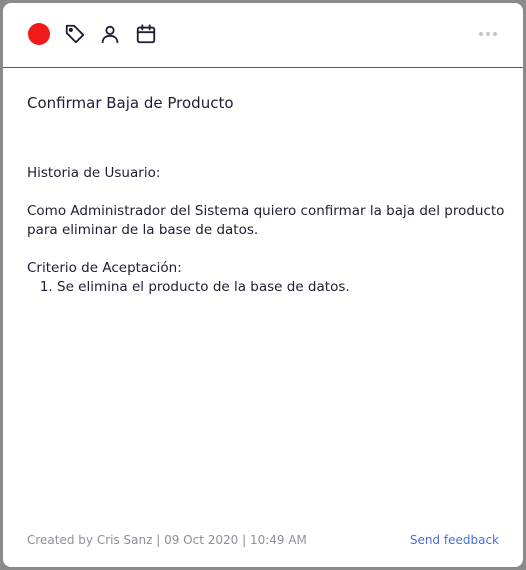 Image resolution: width=526 pixels, height=570 pixels. I want to click on user-icon, so click(110, 34).